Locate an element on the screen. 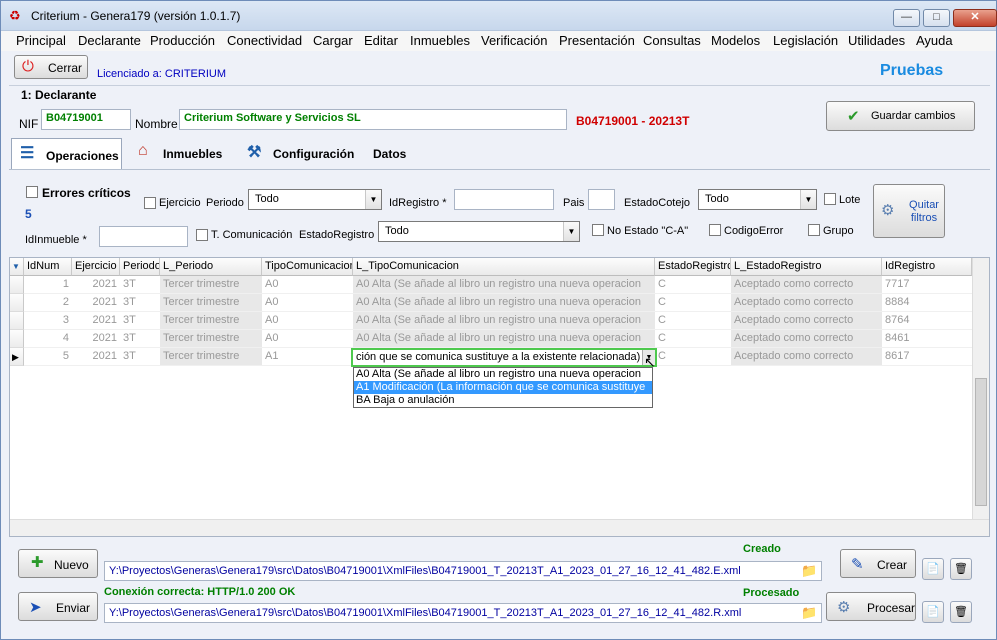  col-header: IdRegistro is located at coordinates (927, 267).